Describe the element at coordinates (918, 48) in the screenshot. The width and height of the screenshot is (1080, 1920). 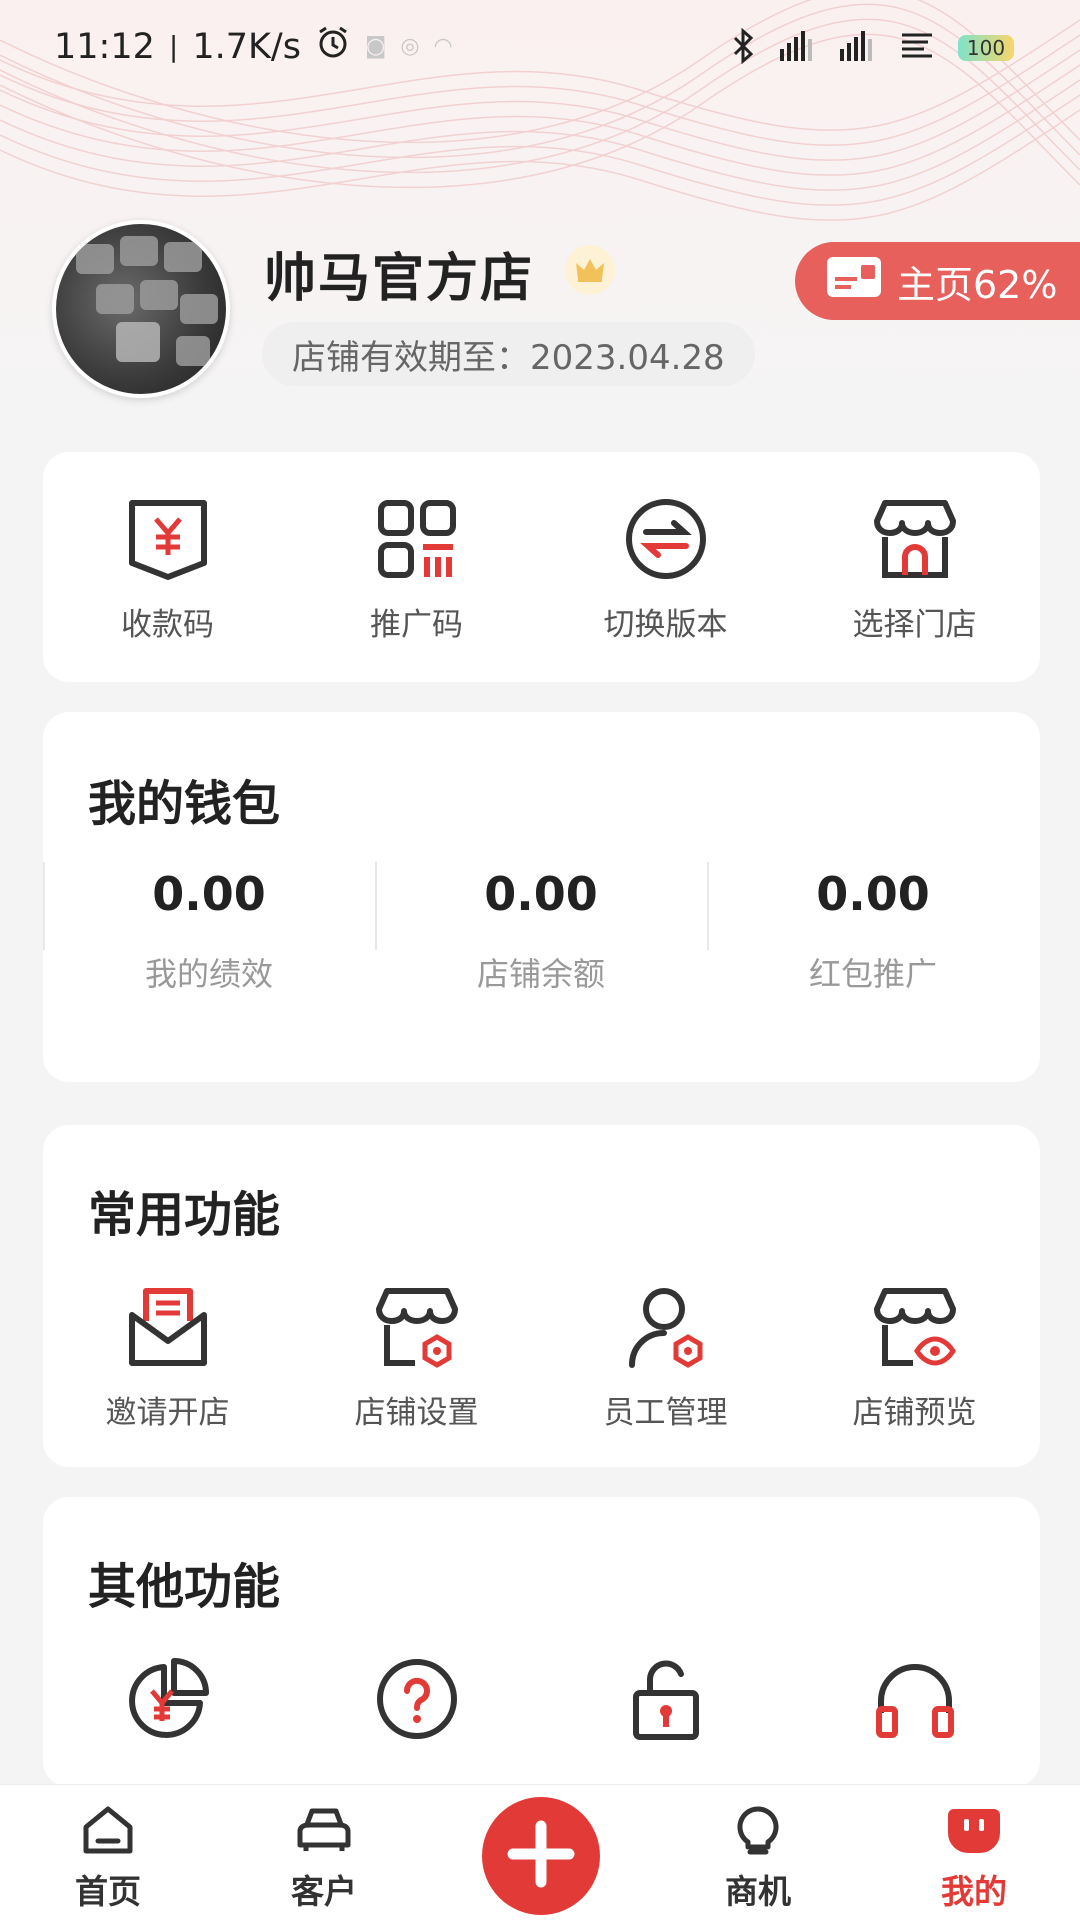
I see `wifi-icon` at that location.